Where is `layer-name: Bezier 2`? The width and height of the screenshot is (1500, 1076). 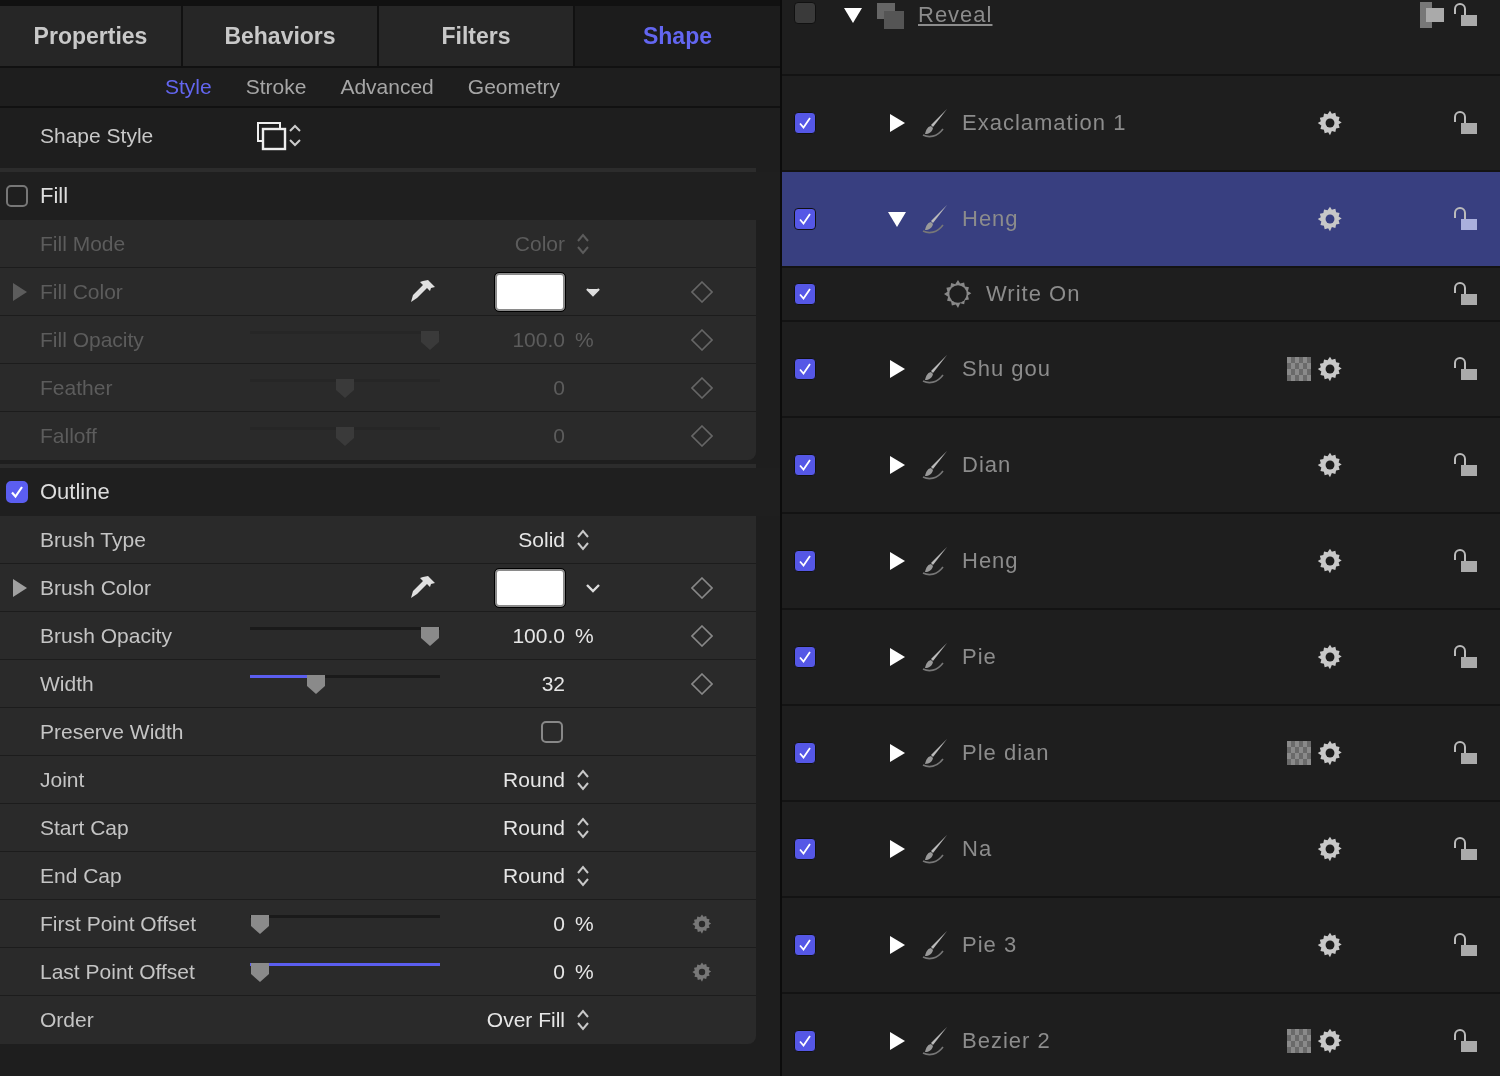
layer-name: Bezier 2 is located at coordinates (1006, 1041).